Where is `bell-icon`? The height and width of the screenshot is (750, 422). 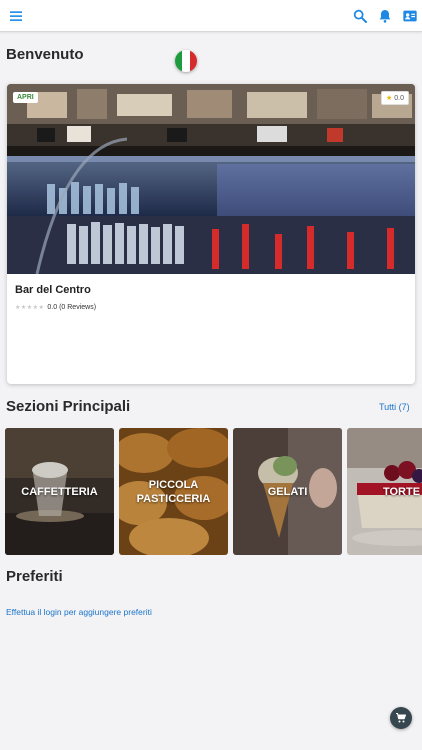
bell-icon is located at coordinates (385, 16).